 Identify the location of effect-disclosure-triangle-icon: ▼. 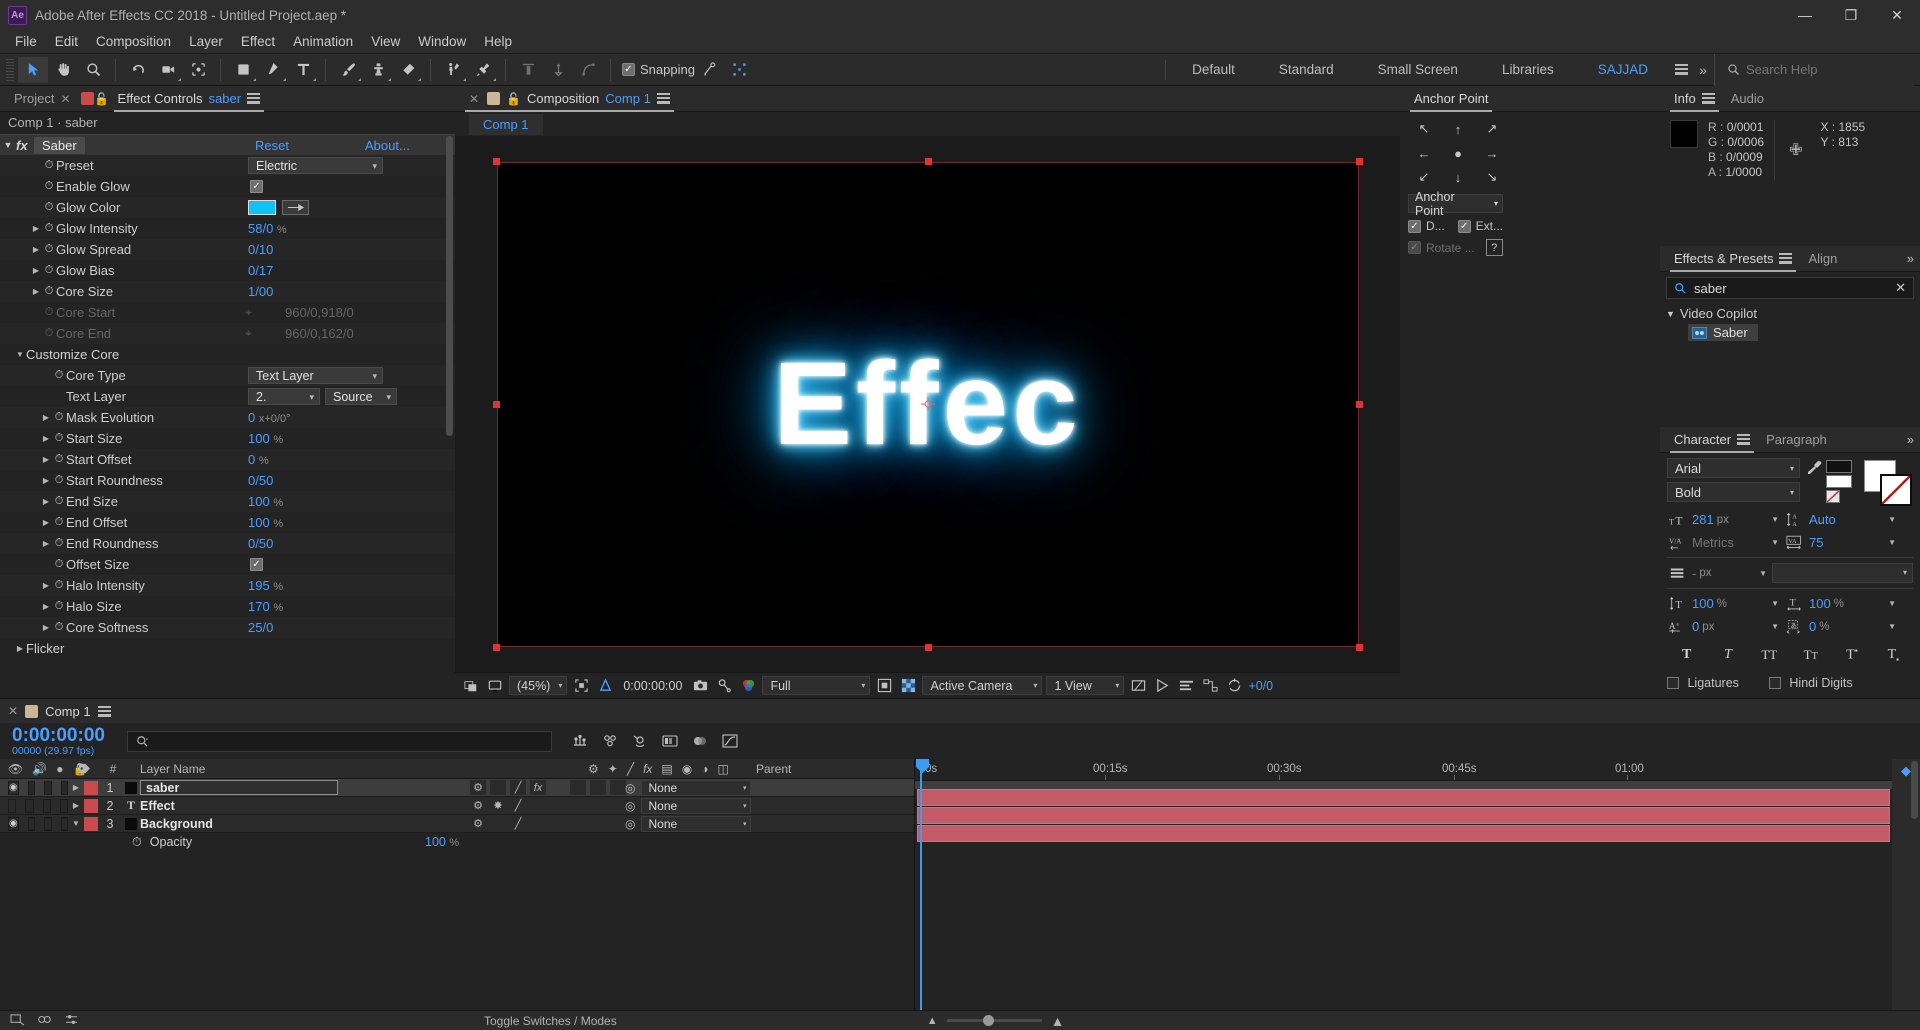
(8, 145).